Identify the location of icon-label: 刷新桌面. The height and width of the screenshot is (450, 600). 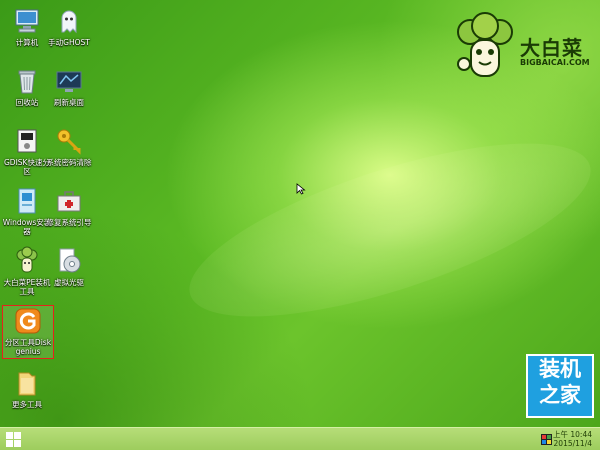
(69, 102).